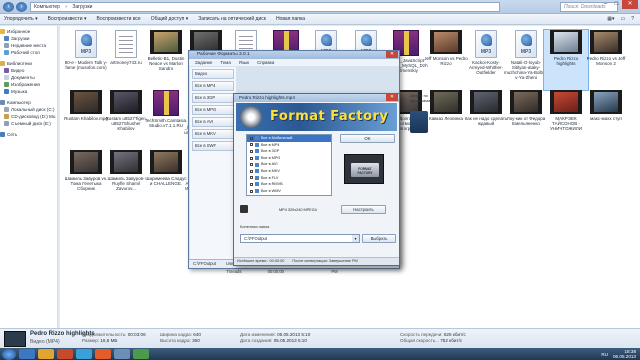  Describe the element at coordinates (28, 63) in the screenshot. I see `sidebar-item-libraries: Библиотеки` at that location.